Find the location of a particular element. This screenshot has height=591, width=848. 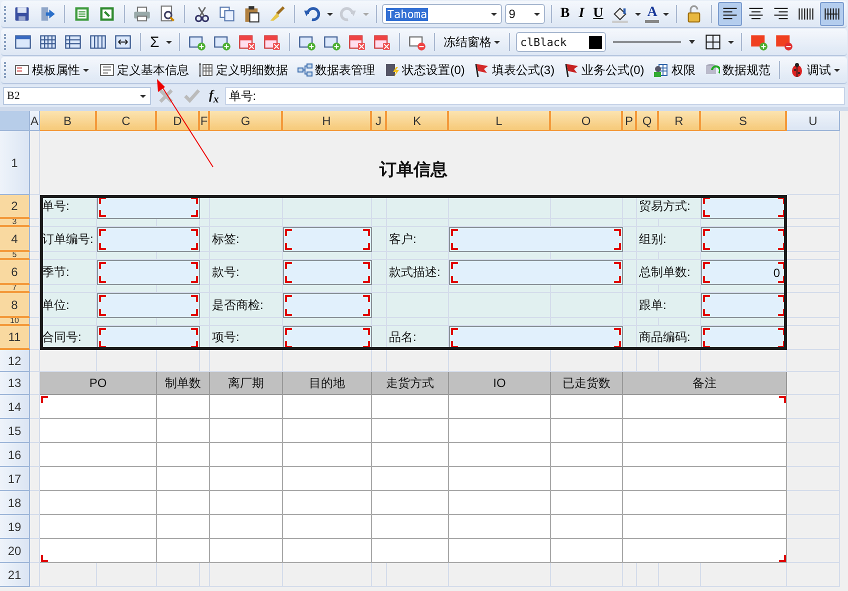

row-header: 13 is located at coordinates (15, 383).